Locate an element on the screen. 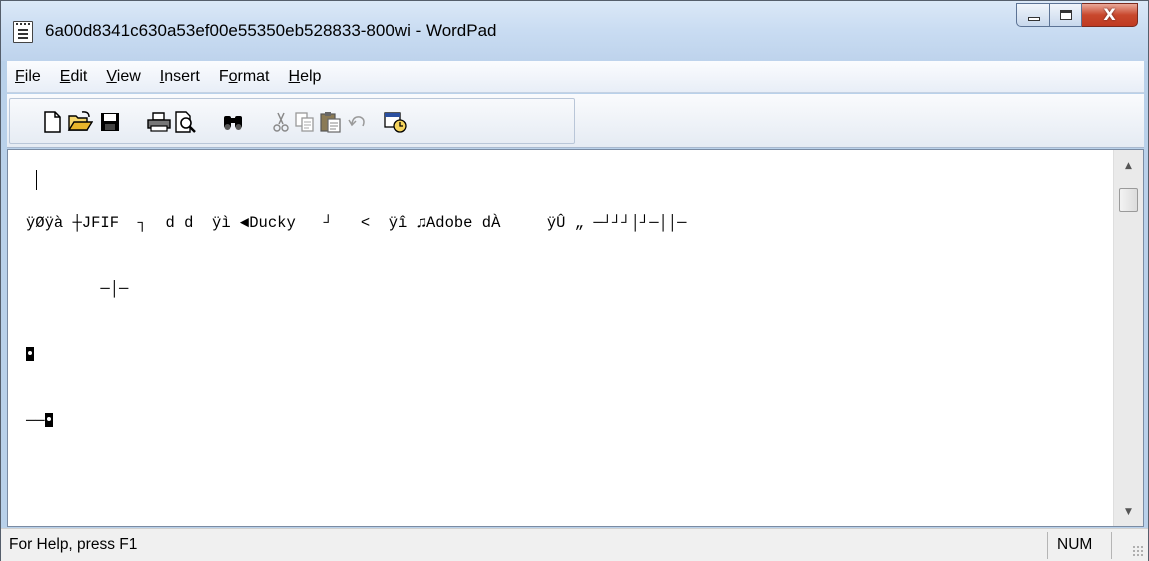 The height and width of the screenshot is (561, 1149). text-line: ── is located at coordinates (561, 421).